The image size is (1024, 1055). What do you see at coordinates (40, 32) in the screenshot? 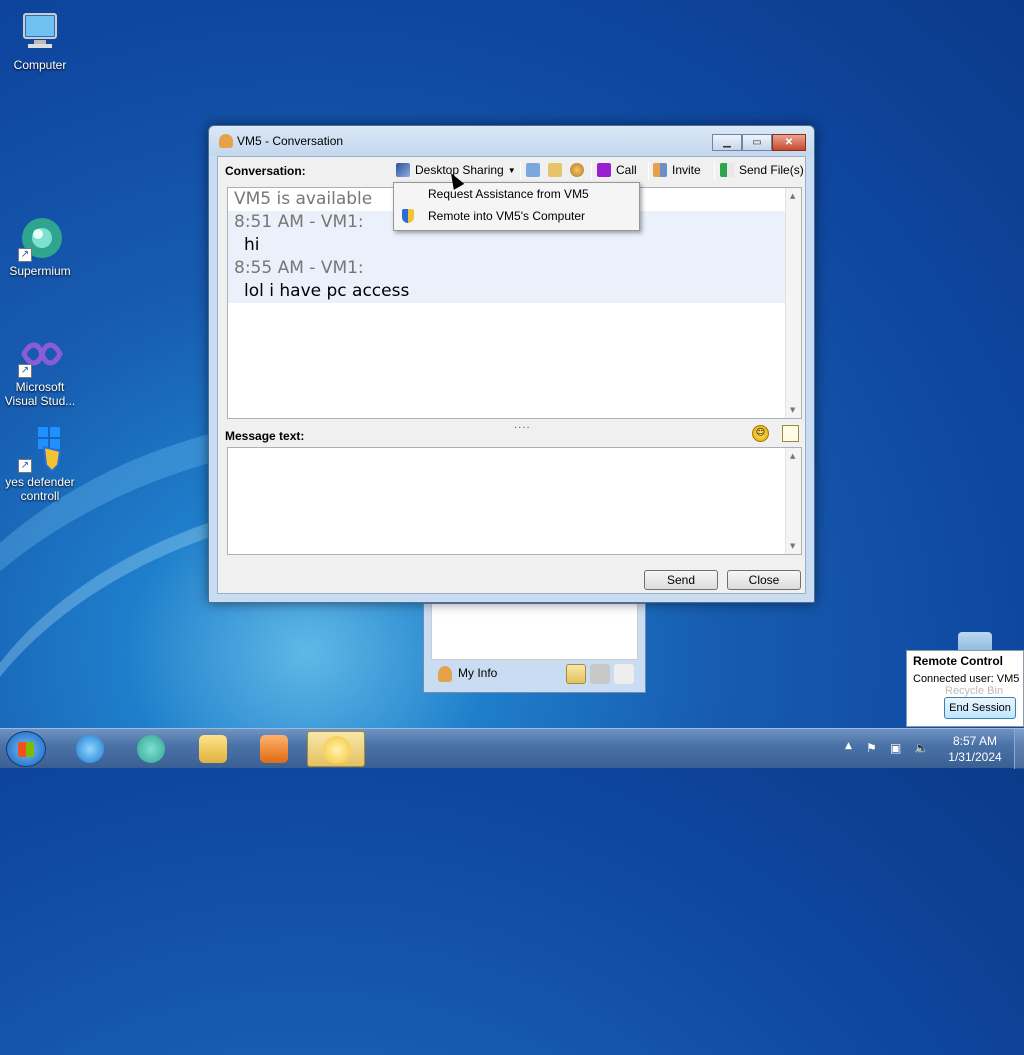
I see `computer-icon` at bounding box center [40, 32].